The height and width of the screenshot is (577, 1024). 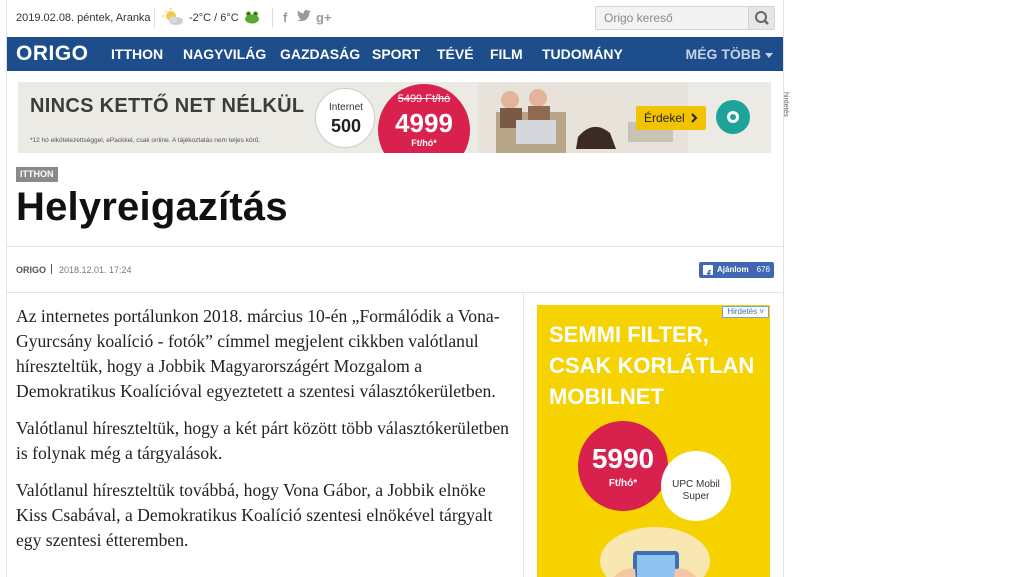 What do you see at coordinates (320, 54) in the screenshot?
I see `nav-item-gazdasag: GAZDASÁG` at bounding box center [320, 54].